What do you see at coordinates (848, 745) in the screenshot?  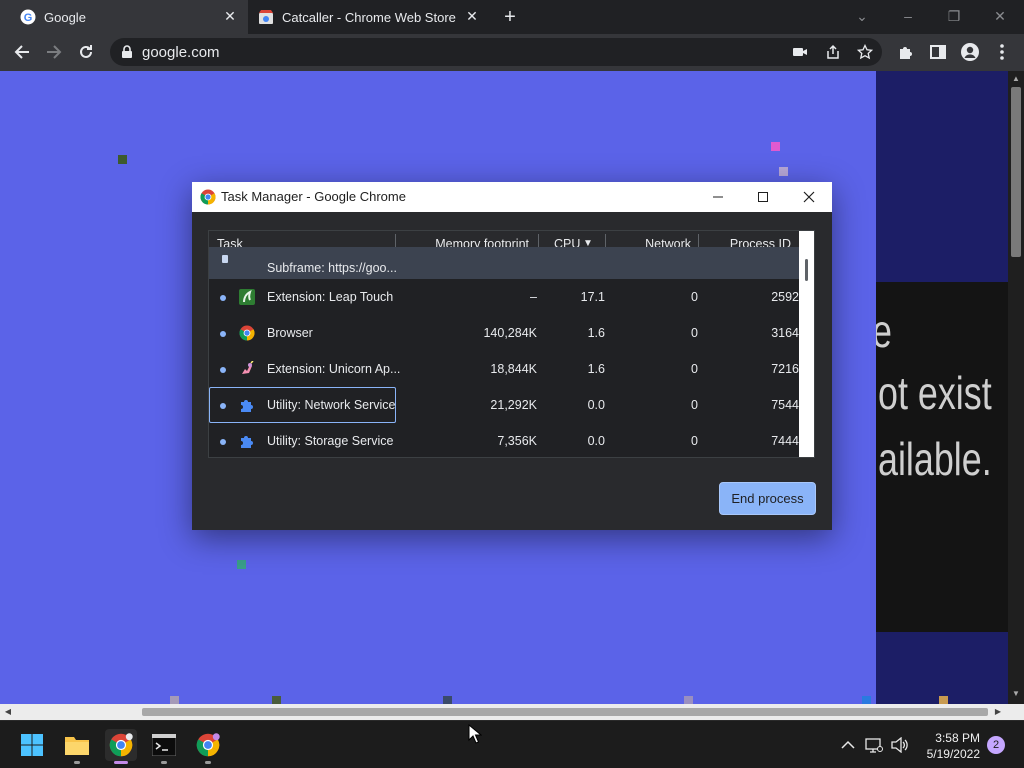 I see `show-hidden-icons-chevron-icon` at bounding box center [848, 745].